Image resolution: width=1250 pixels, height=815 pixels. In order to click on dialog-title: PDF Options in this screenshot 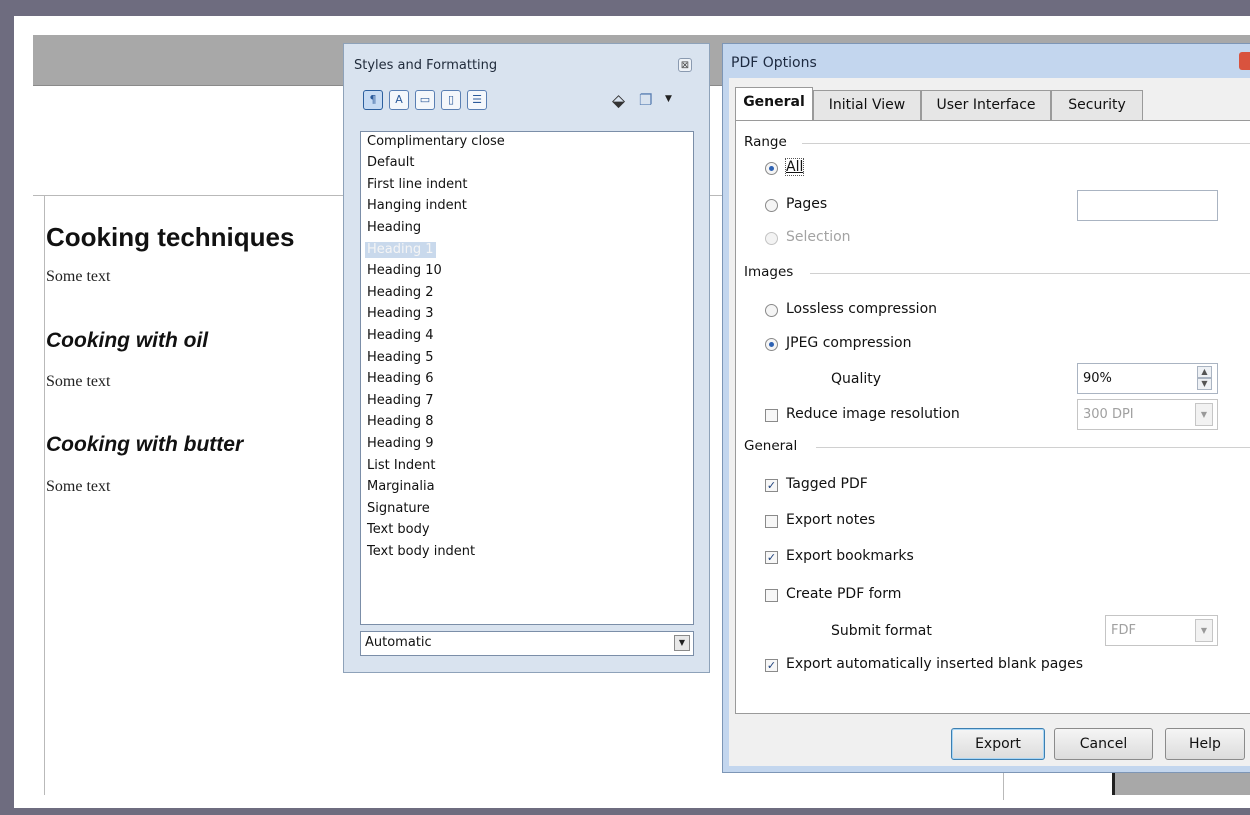, I will do `click(774, 63)`.